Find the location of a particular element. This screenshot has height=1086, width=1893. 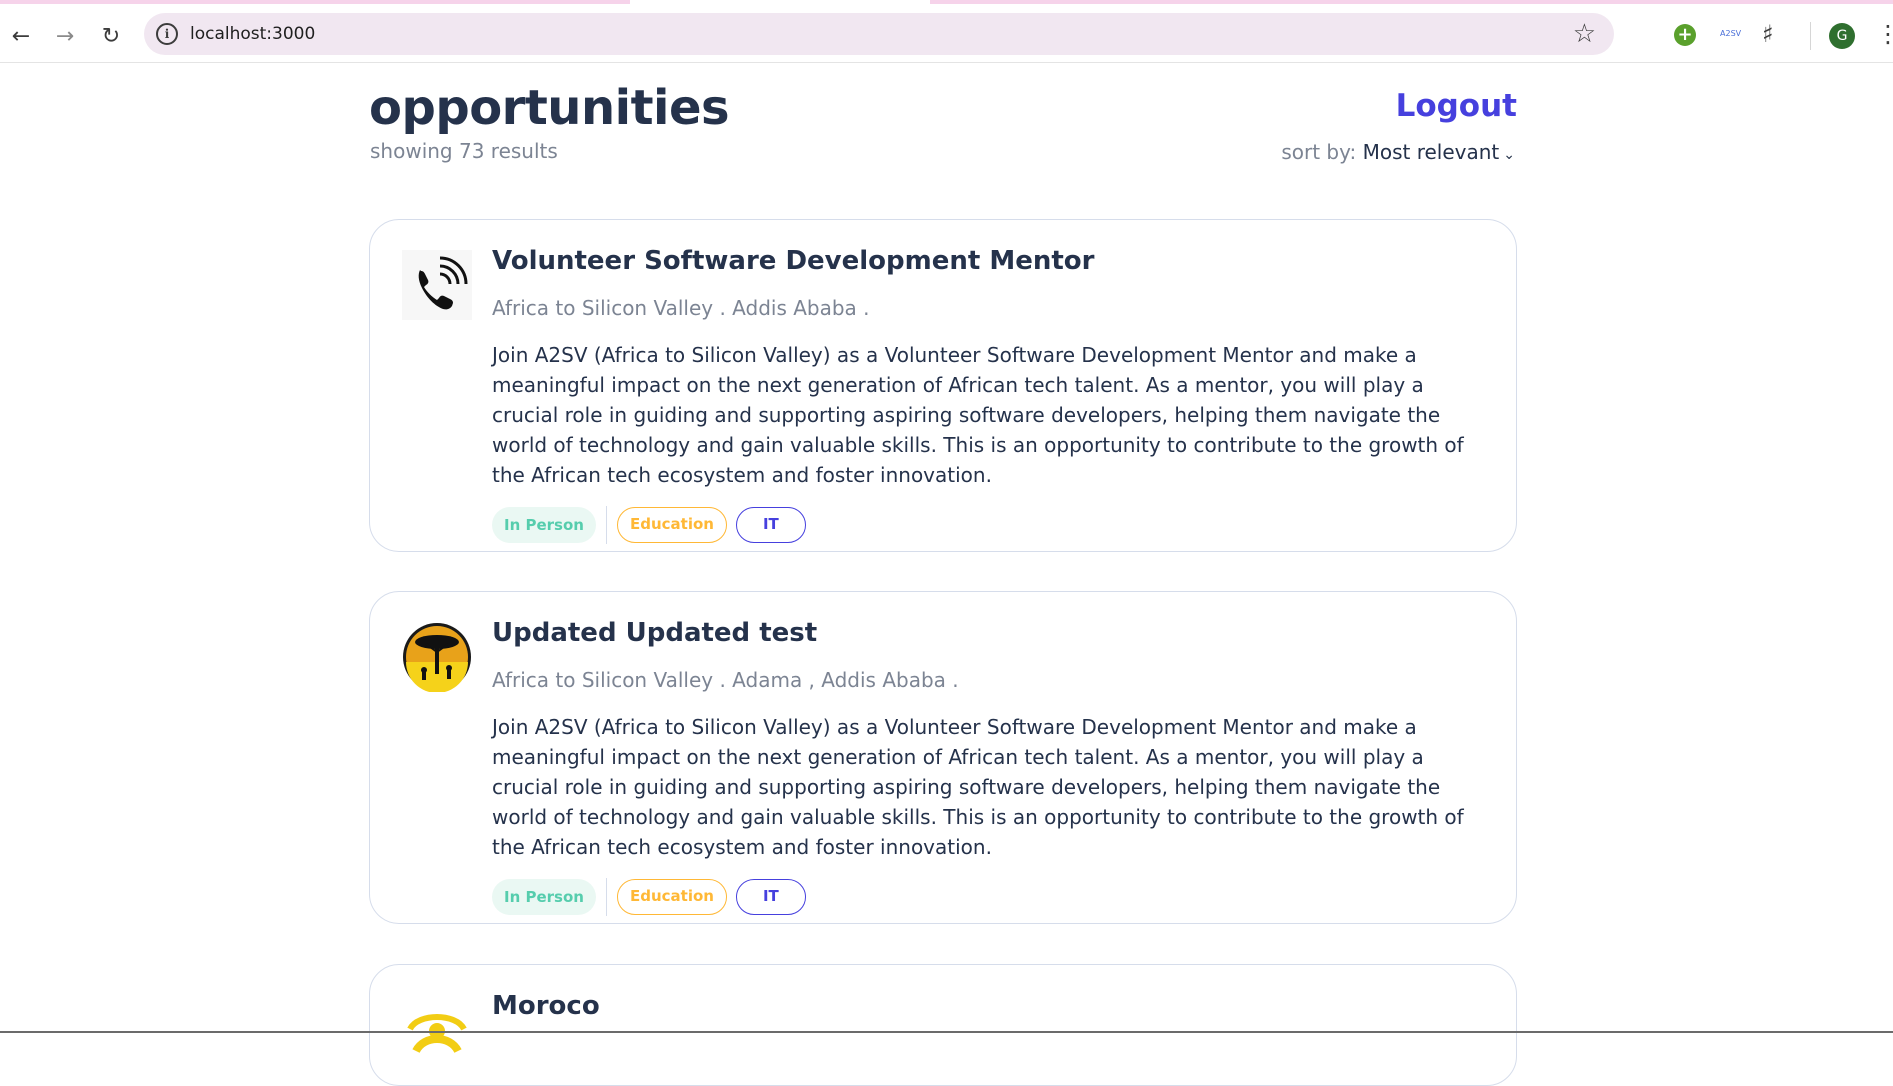

page-title: opportunities is located at coordinates (549, 108).